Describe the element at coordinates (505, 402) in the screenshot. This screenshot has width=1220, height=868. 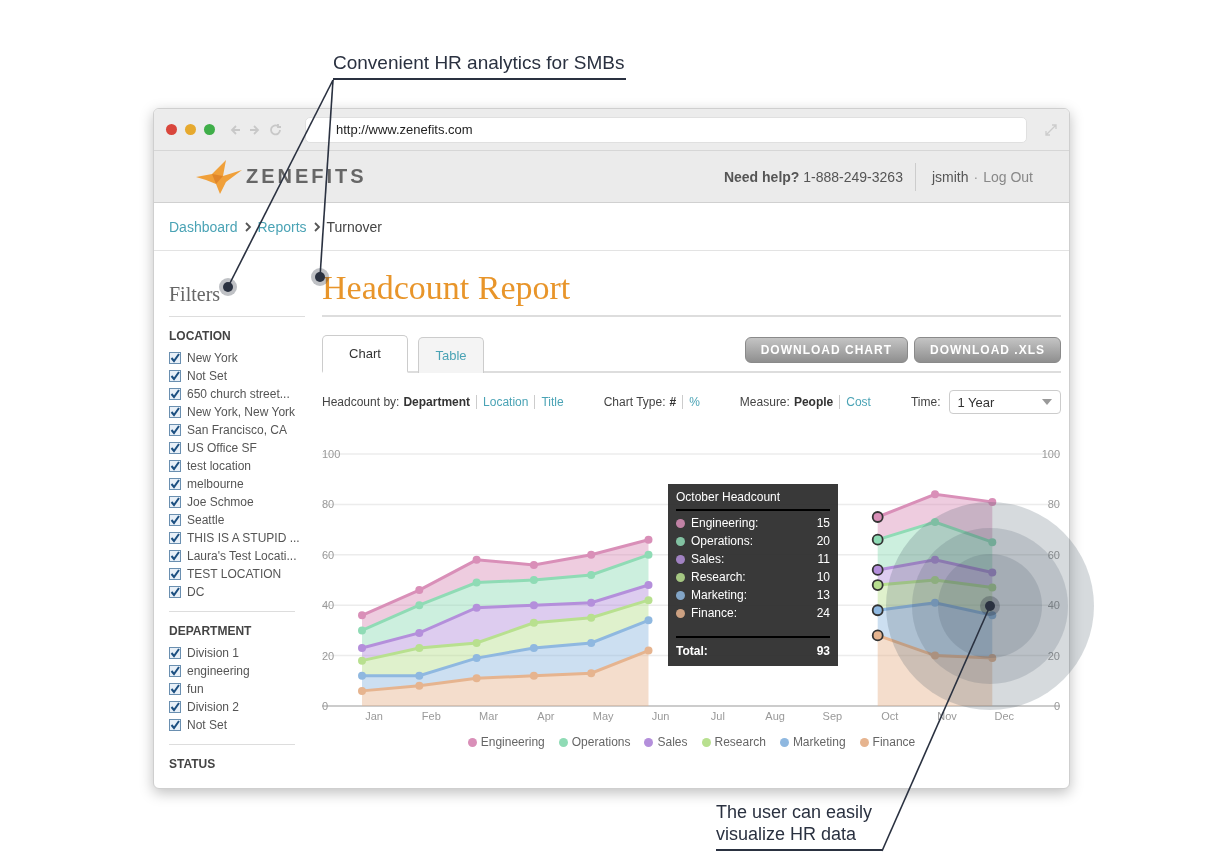
I see `option-link: Location` at that location.